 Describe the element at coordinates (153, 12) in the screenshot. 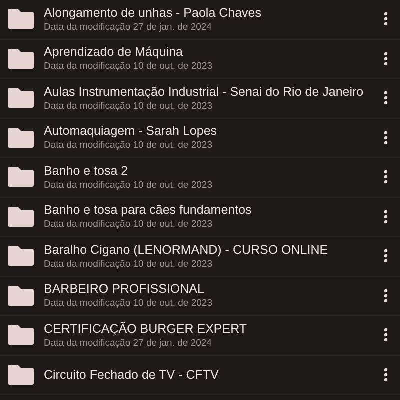

I see `folder-name: Alongamento de unhas - Paola Chaves` at that location.